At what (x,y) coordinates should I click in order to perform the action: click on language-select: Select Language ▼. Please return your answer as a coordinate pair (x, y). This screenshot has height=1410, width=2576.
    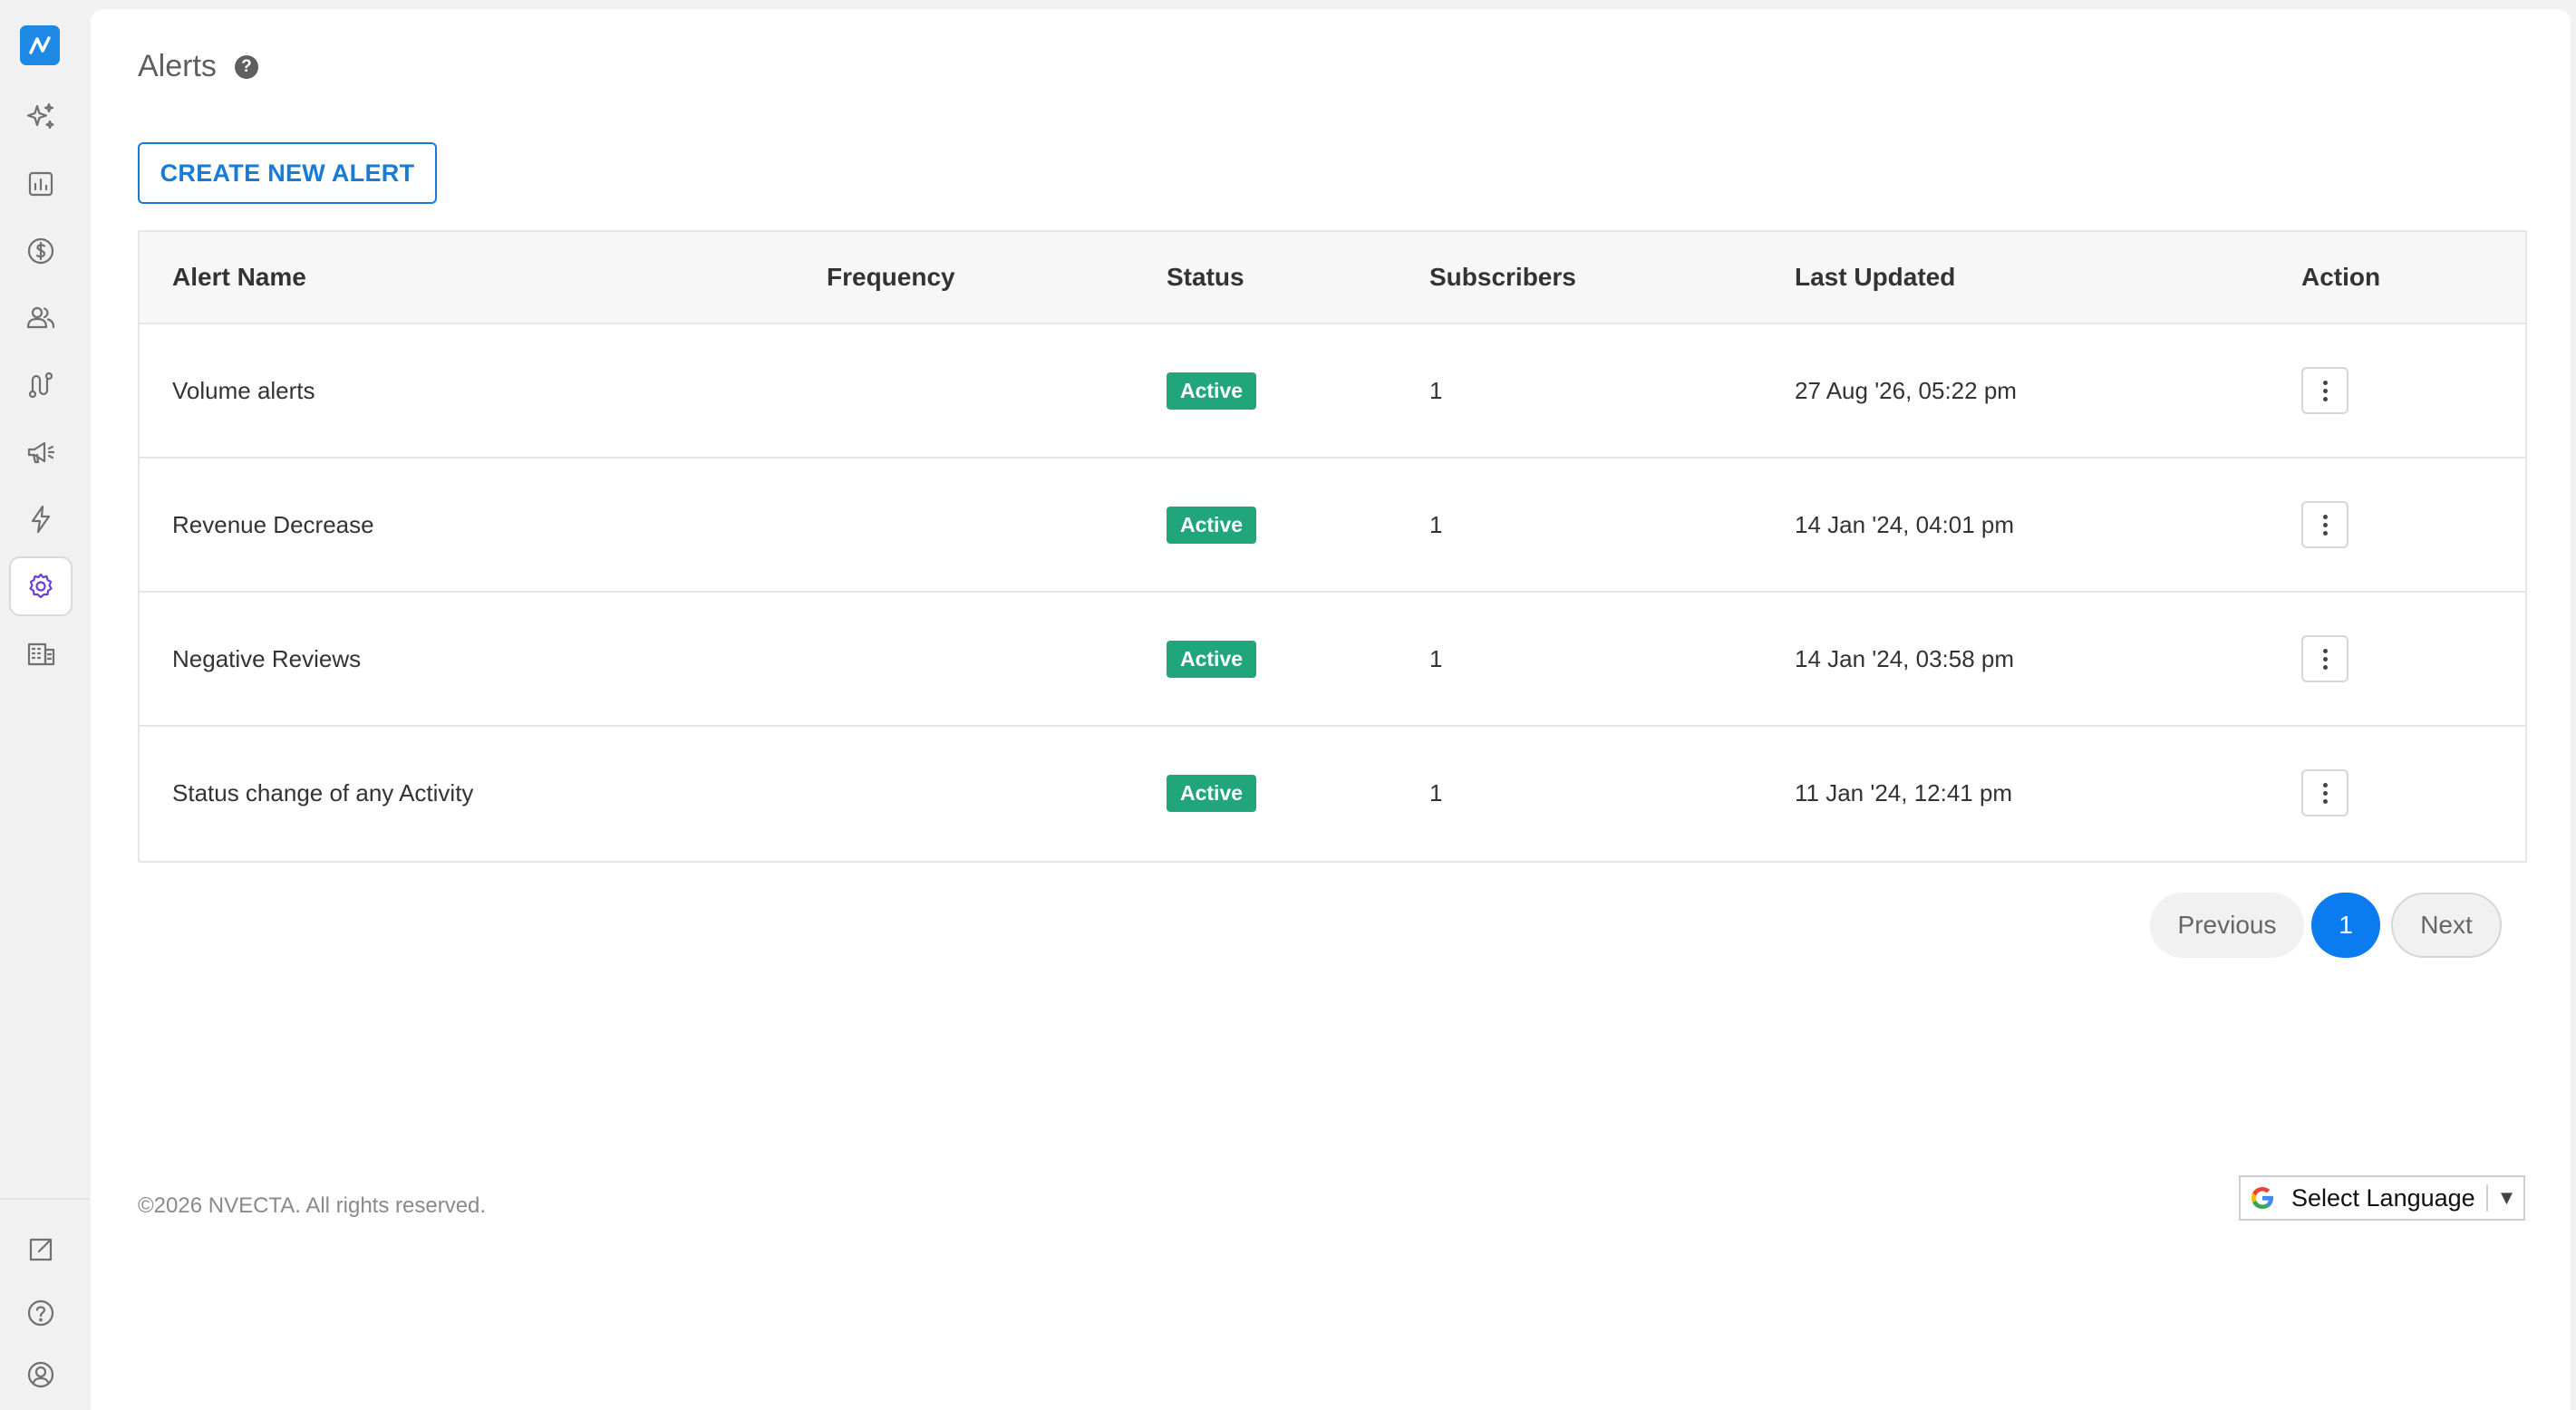
    Looking at the image, I should click on (2382, 1198).